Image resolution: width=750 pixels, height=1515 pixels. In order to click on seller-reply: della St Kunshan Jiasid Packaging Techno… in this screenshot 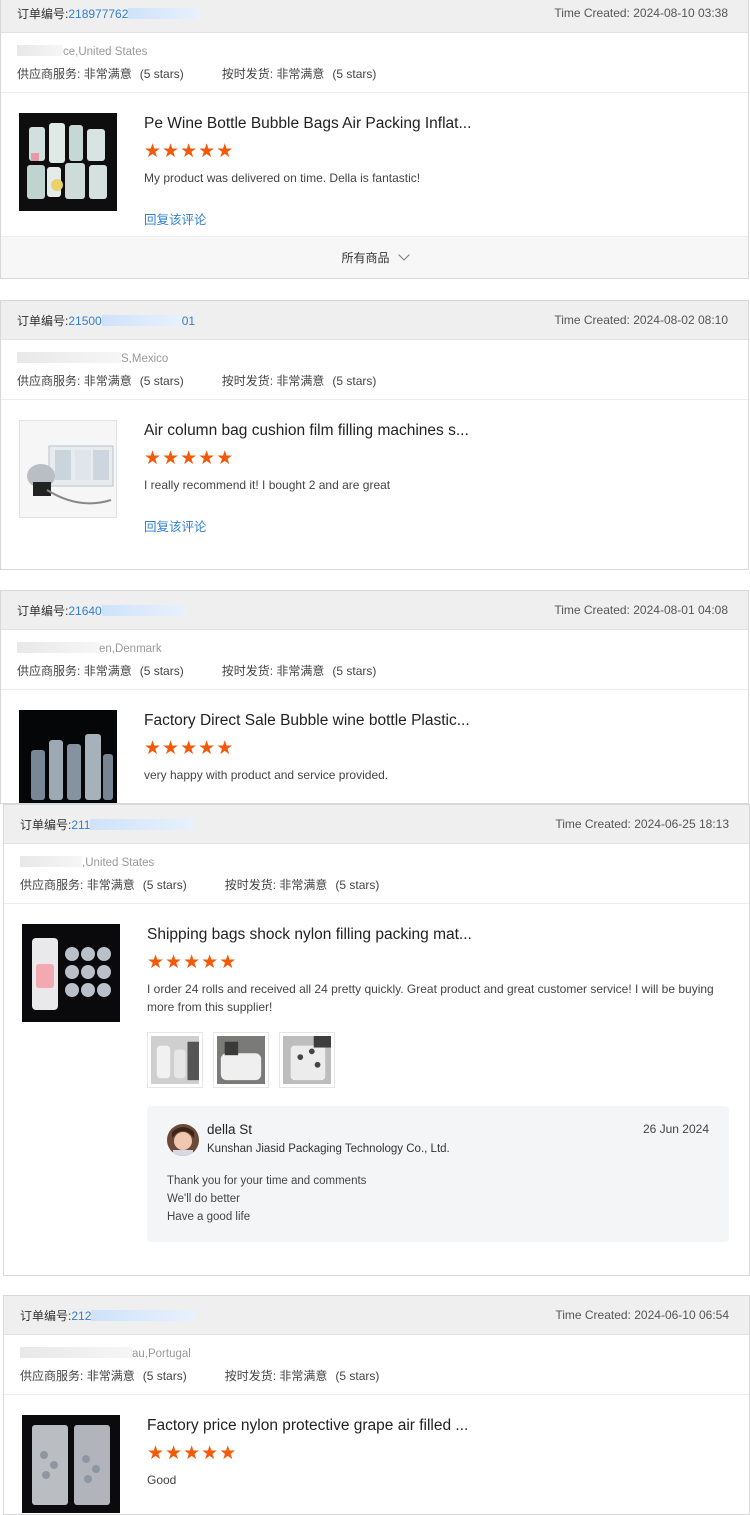, I will do `click(438, 1174)`.